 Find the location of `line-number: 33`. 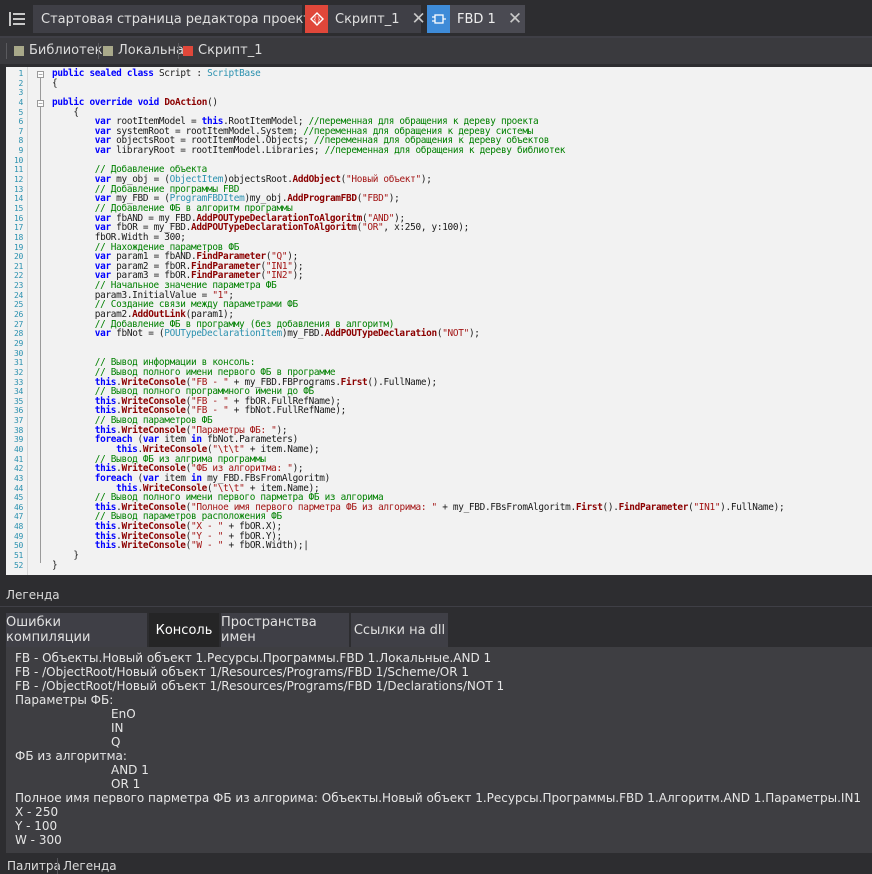

line-number: 33 is located at coordinates (18, 382).